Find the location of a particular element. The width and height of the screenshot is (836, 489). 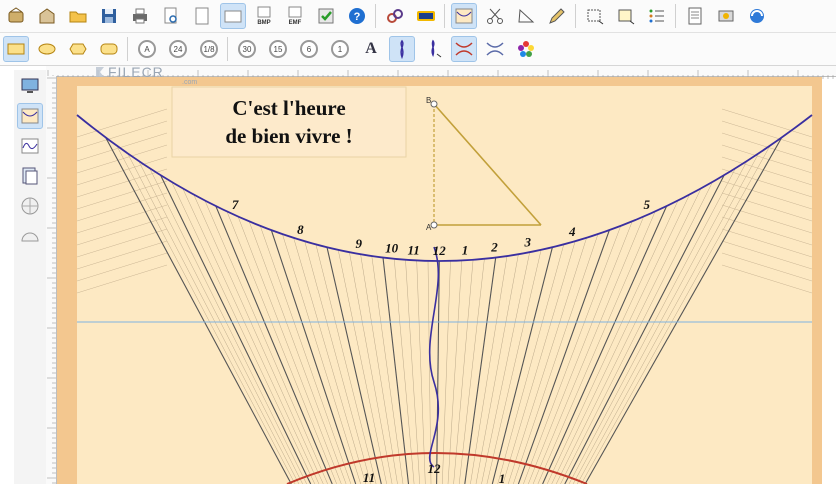

ellipse-shape-icon is located at coordinates (47, 49).